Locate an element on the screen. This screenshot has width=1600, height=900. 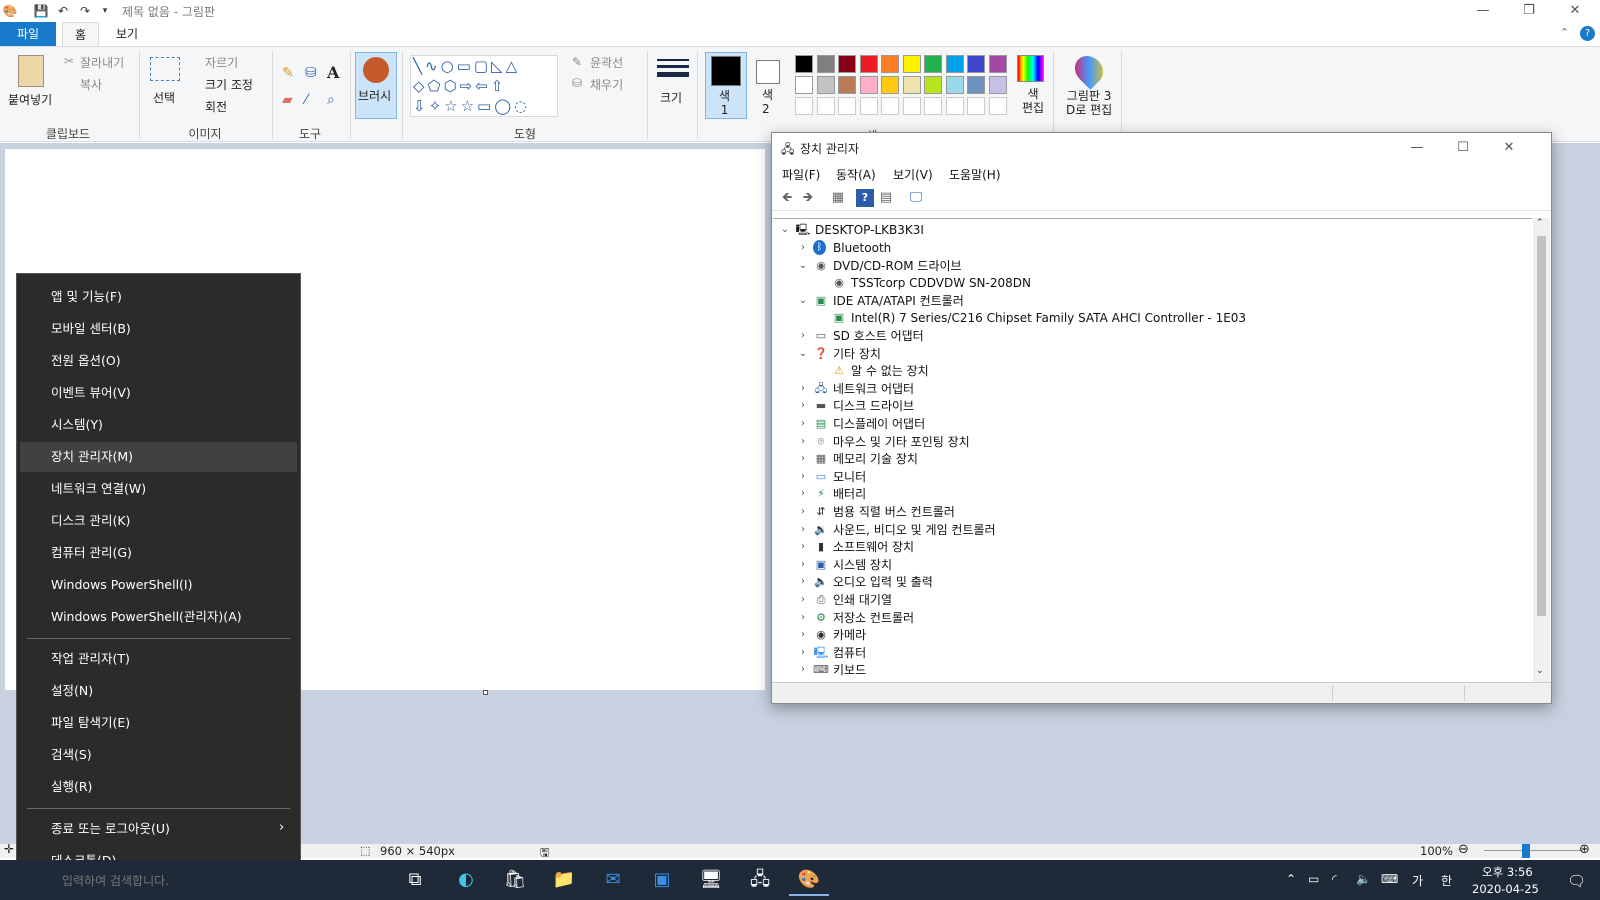
menu-item-파일-탐색기: 파일 탐색기(E) is located at coordinates (158, 723).